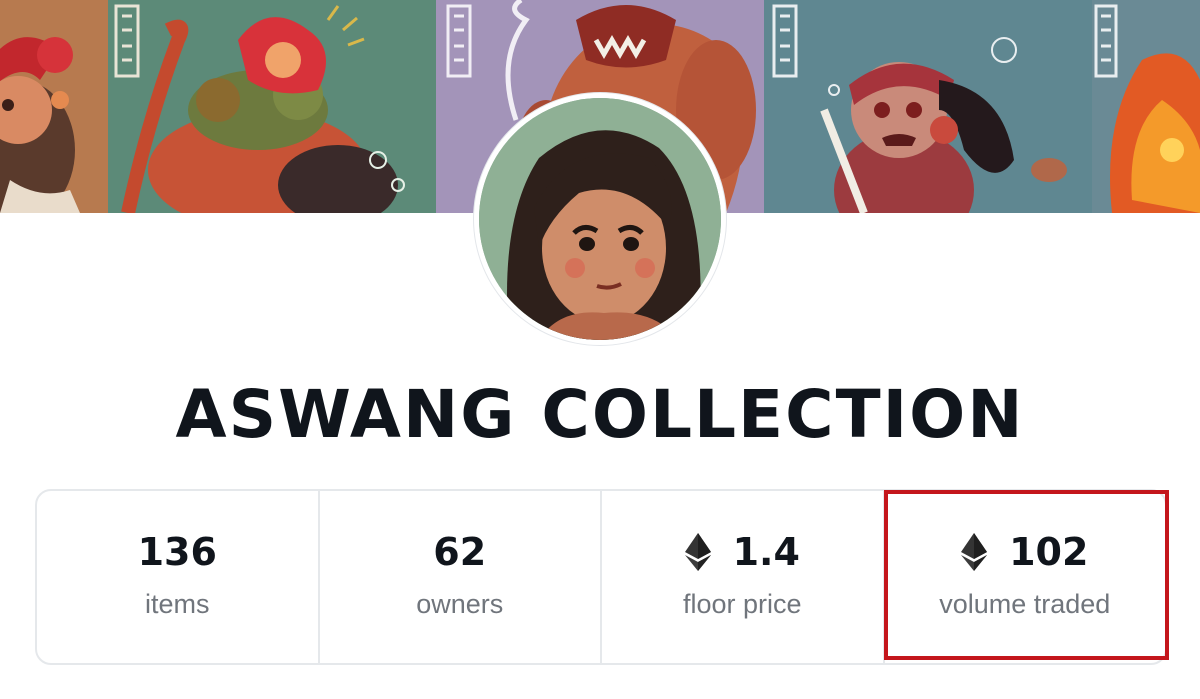 This screenshot has height=699, width=1200. I want to click on stat-value: 1.4, so click(766, 552).